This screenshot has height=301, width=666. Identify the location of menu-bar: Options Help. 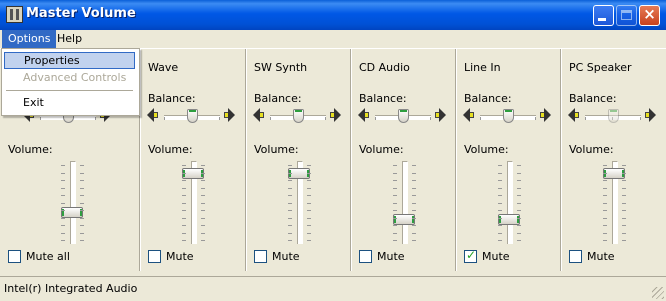
(333, 39).